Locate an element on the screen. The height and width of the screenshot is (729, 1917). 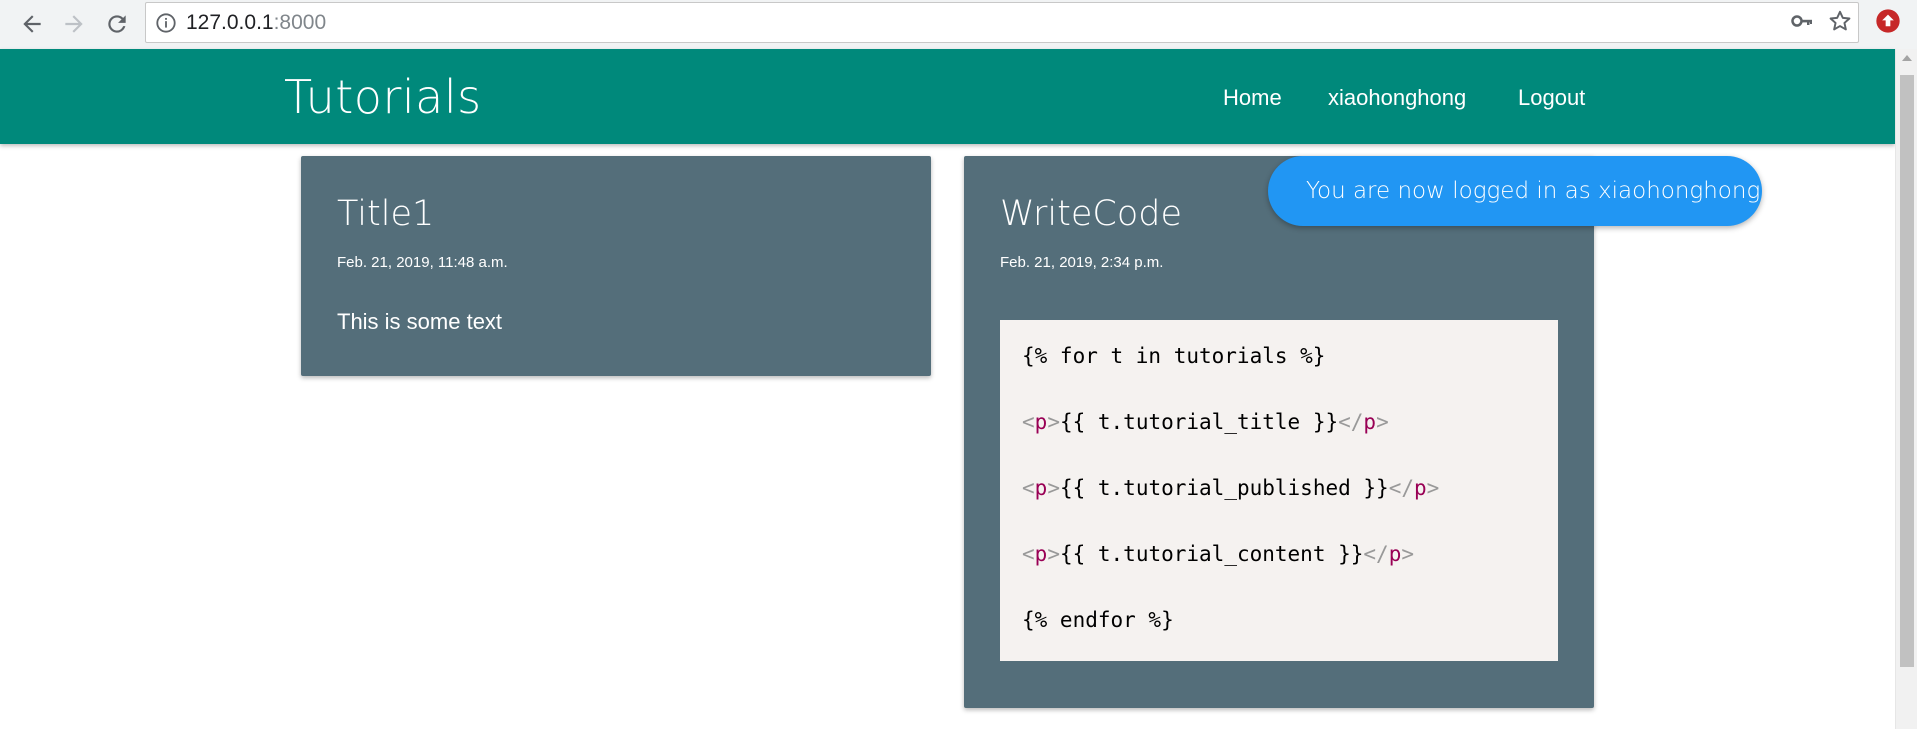
browser-toolbar: 127.0.0.1:8000 is located at coordinates (958, 25).